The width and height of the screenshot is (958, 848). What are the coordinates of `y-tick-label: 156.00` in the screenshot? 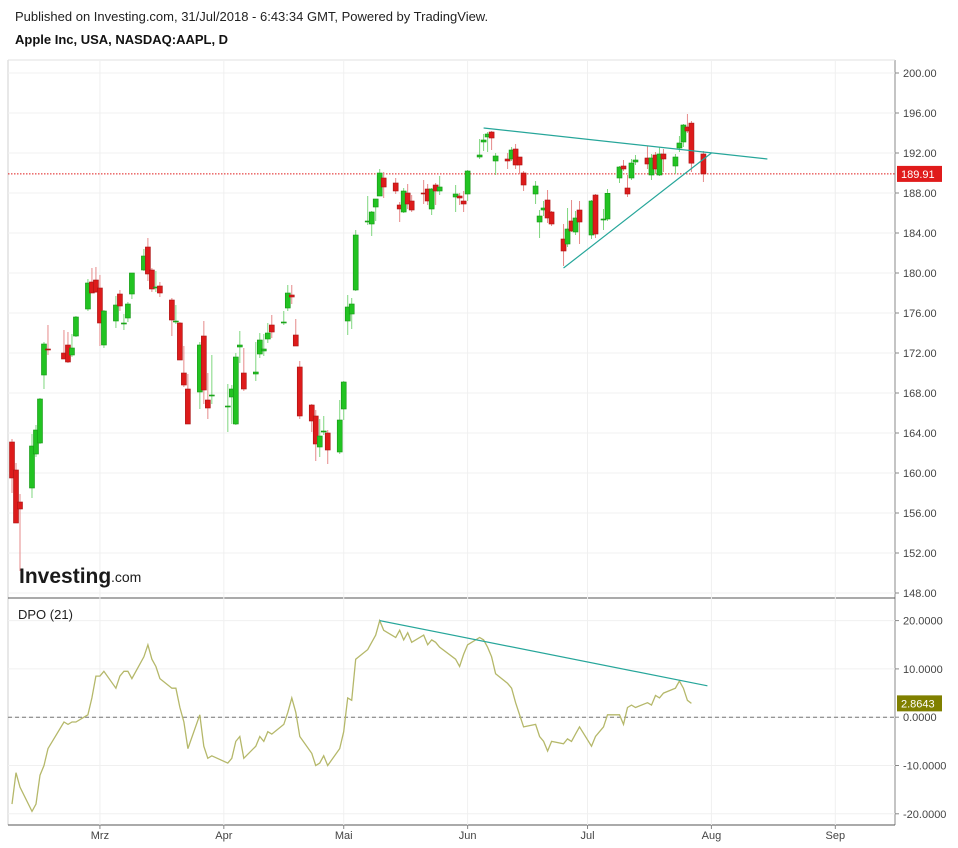 It's located at (920, 514).